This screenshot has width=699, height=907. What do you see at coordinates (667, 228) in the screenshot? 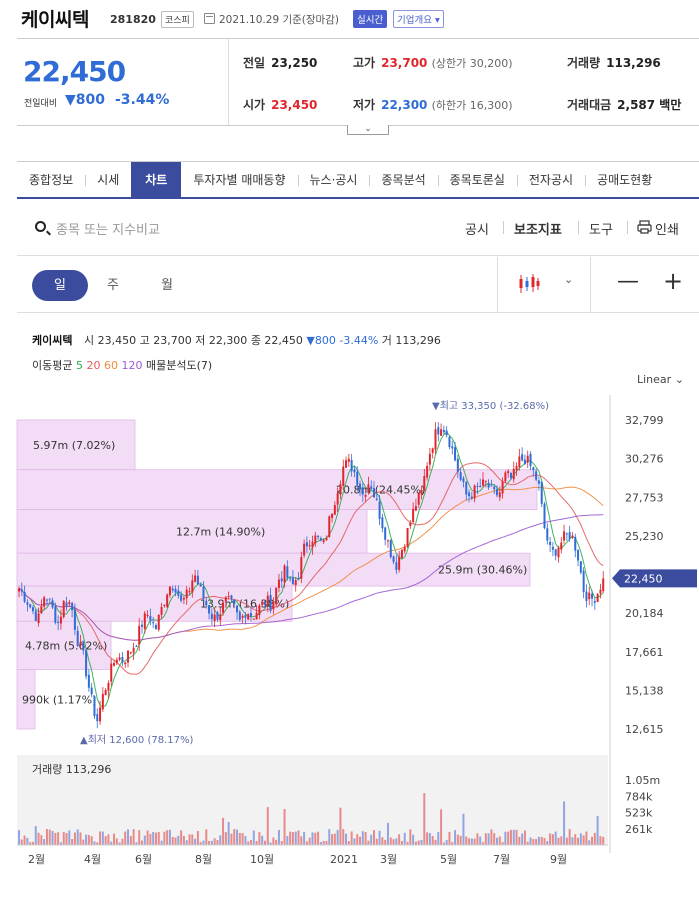
I see `print-button: 인쇄` at bounding box center [667, 228].